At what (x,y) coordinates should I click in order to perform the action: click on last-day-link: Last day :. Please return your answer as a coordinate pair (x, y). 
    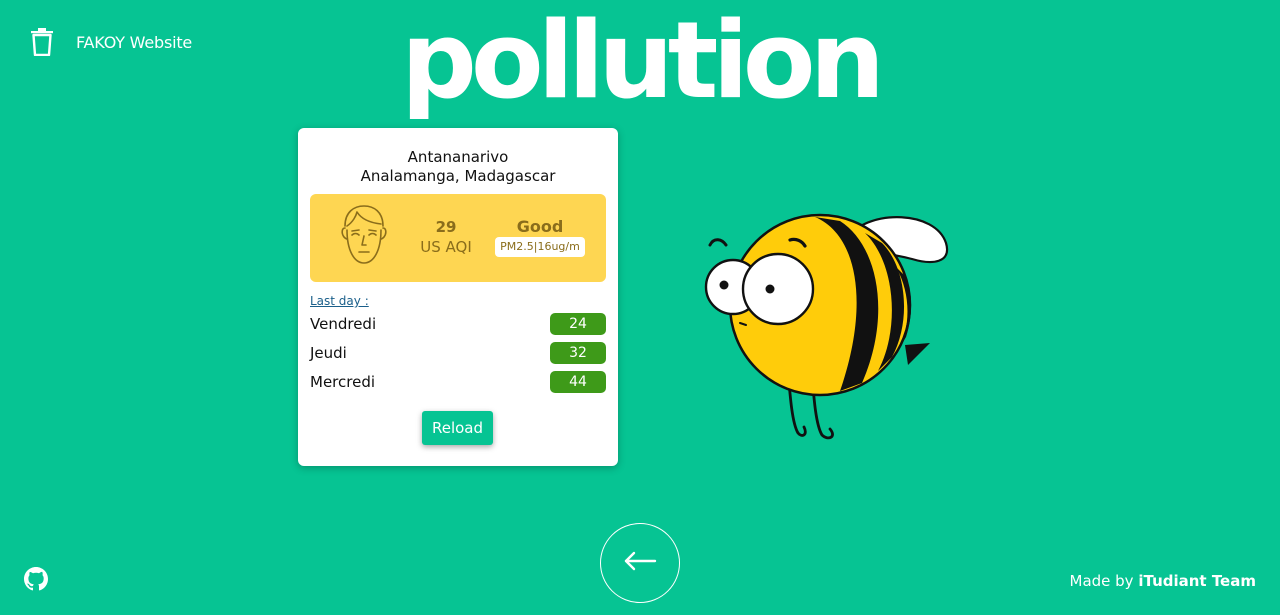
    Looking at the image, I should click on (339, 301).